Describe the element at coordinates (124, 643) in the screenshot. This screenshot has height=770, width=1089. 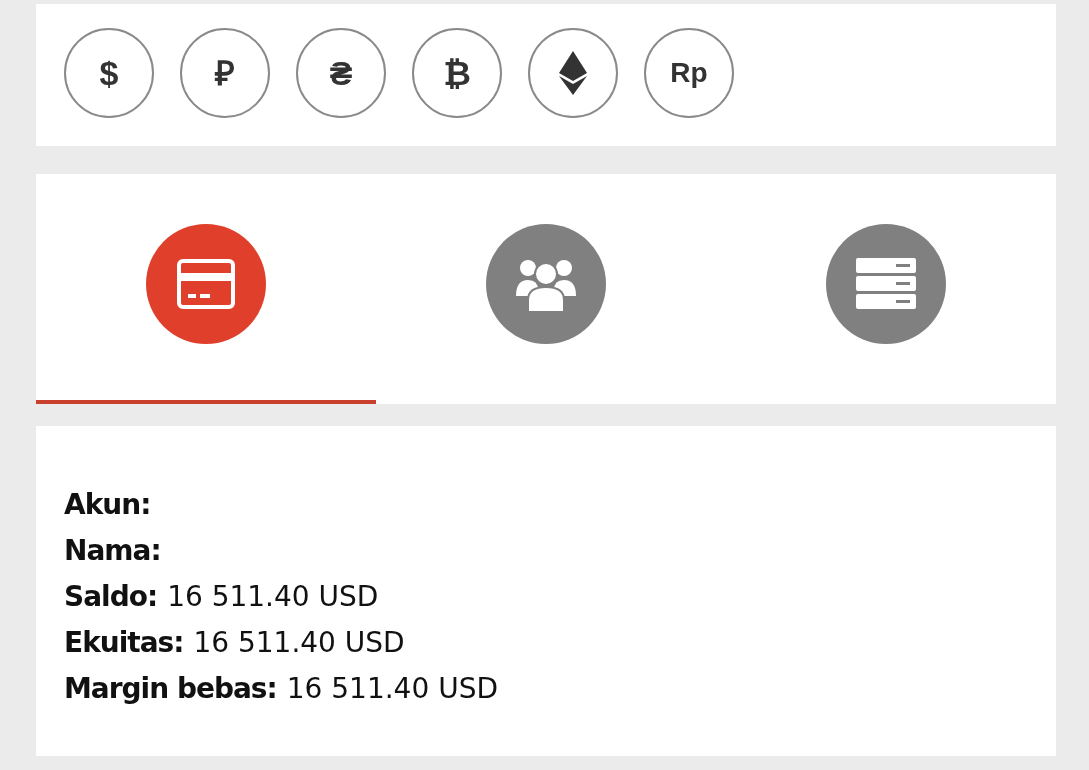
I see `field-label: Ekuitas:` at that location.